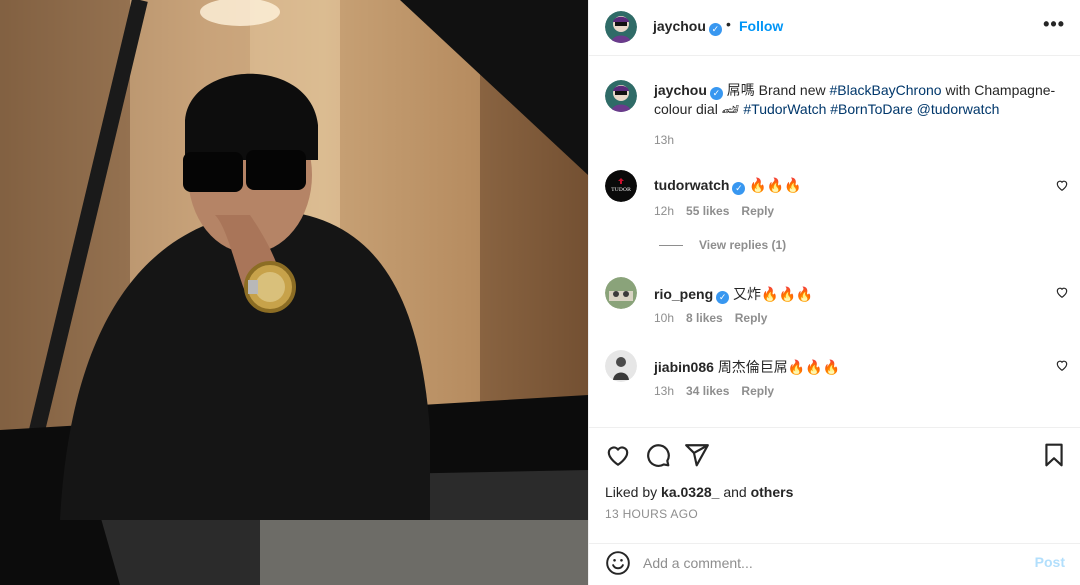 The height and width of the screenshot is (585, 1080). I want to click on bookmark-icon, so click(1054, 455).